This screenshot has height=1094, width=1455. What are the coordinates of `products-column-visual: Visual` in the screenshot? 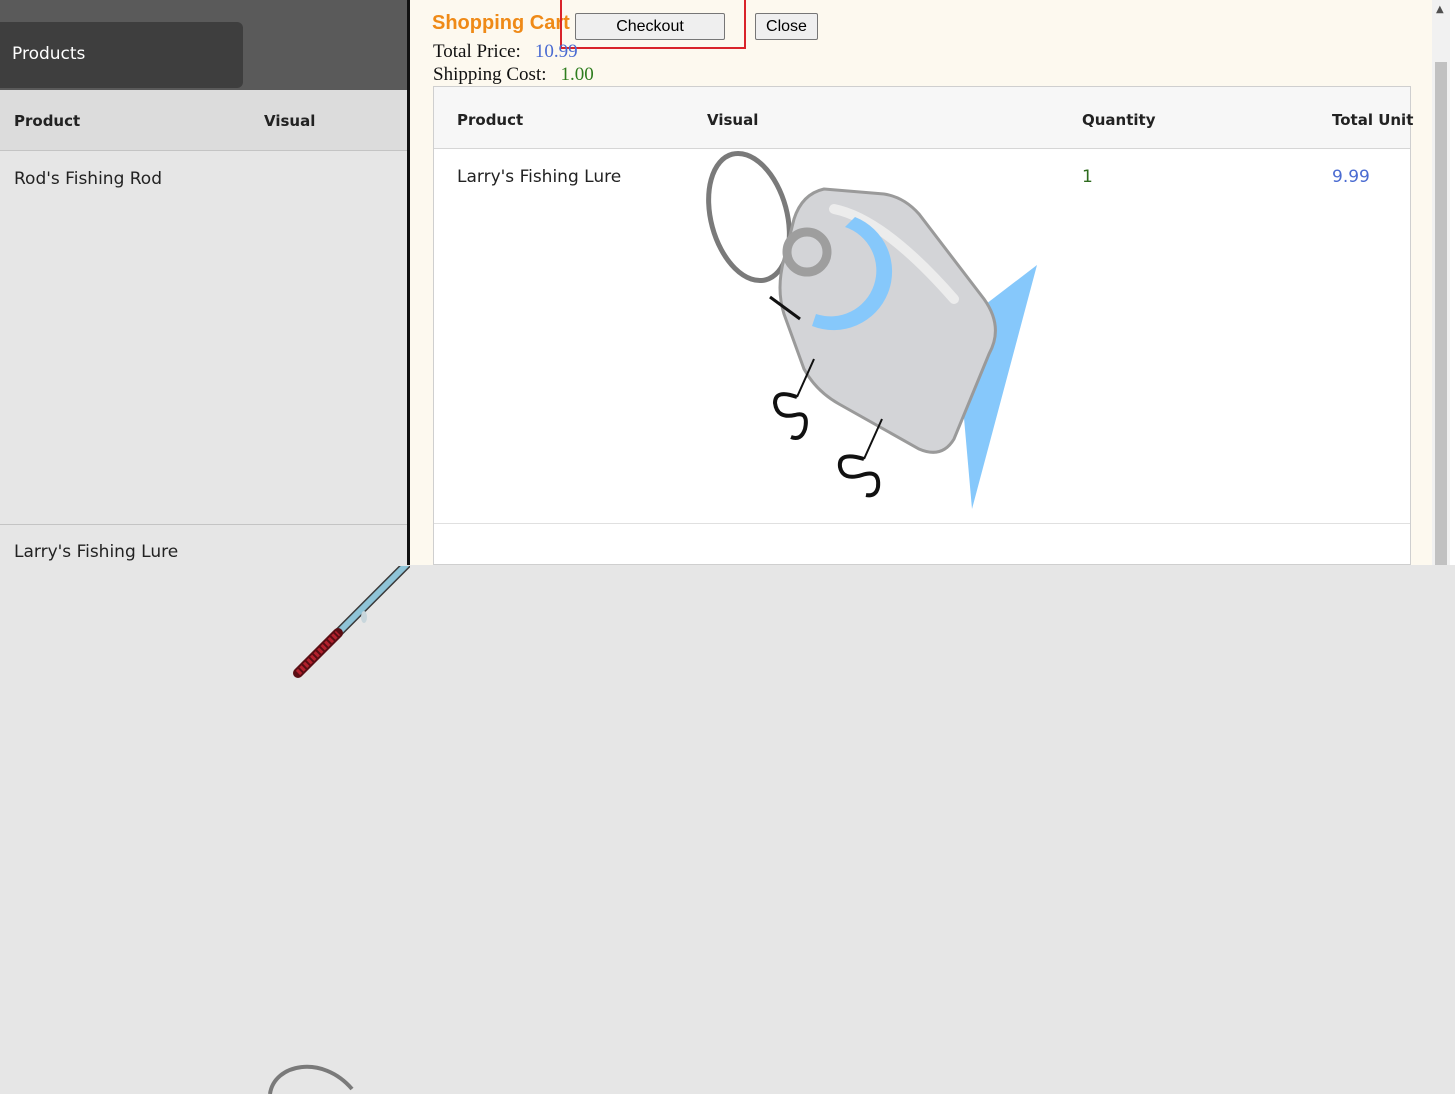 It's located at (290, 121).